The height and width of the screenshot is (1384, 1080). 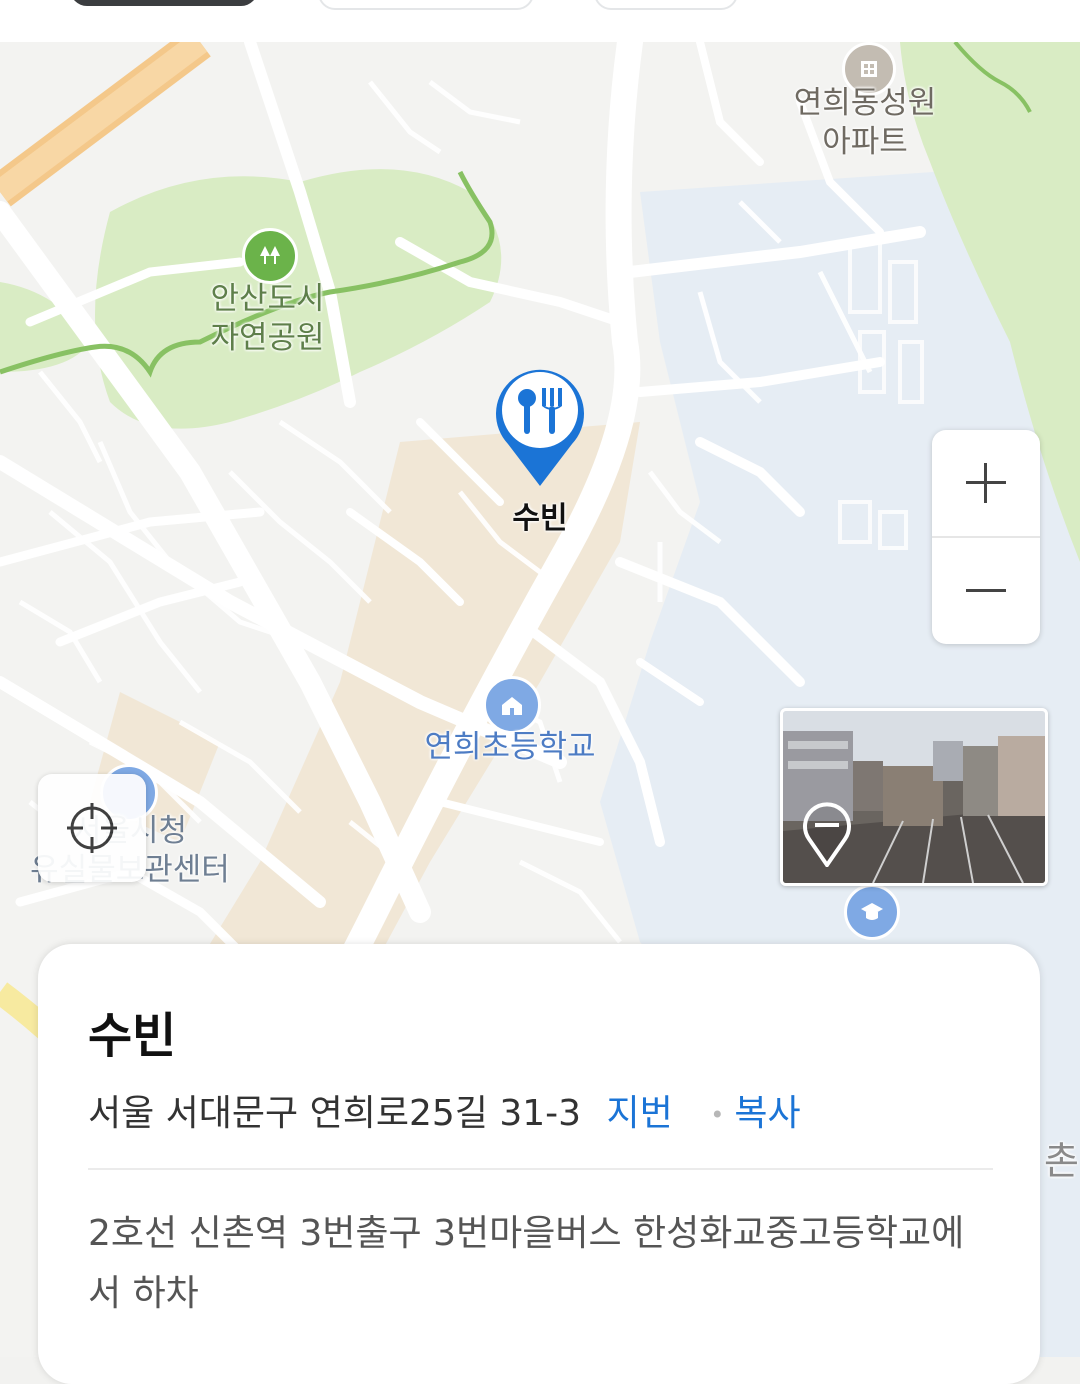 What do you see at coordinates (914, 797) in the screenshot?
I see `street-view-thumbnail` at bounding box center [914, 797].